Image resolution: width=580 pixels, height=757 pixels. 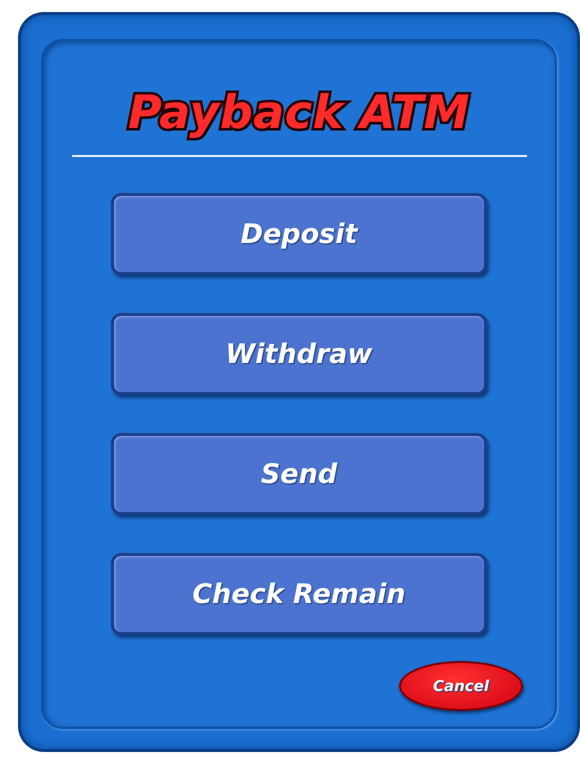 What do you see at coordinates (461, 686) in the screenshot?
I see `cancel-button: Cancel` at bounding box center [461, 686].